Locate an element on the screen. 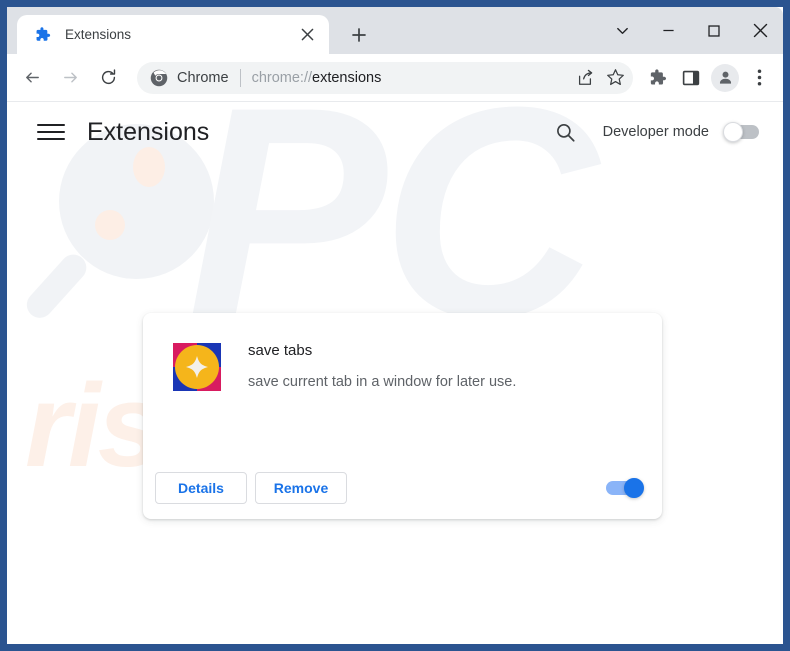  share-icon is located at coordinates (585, 78).